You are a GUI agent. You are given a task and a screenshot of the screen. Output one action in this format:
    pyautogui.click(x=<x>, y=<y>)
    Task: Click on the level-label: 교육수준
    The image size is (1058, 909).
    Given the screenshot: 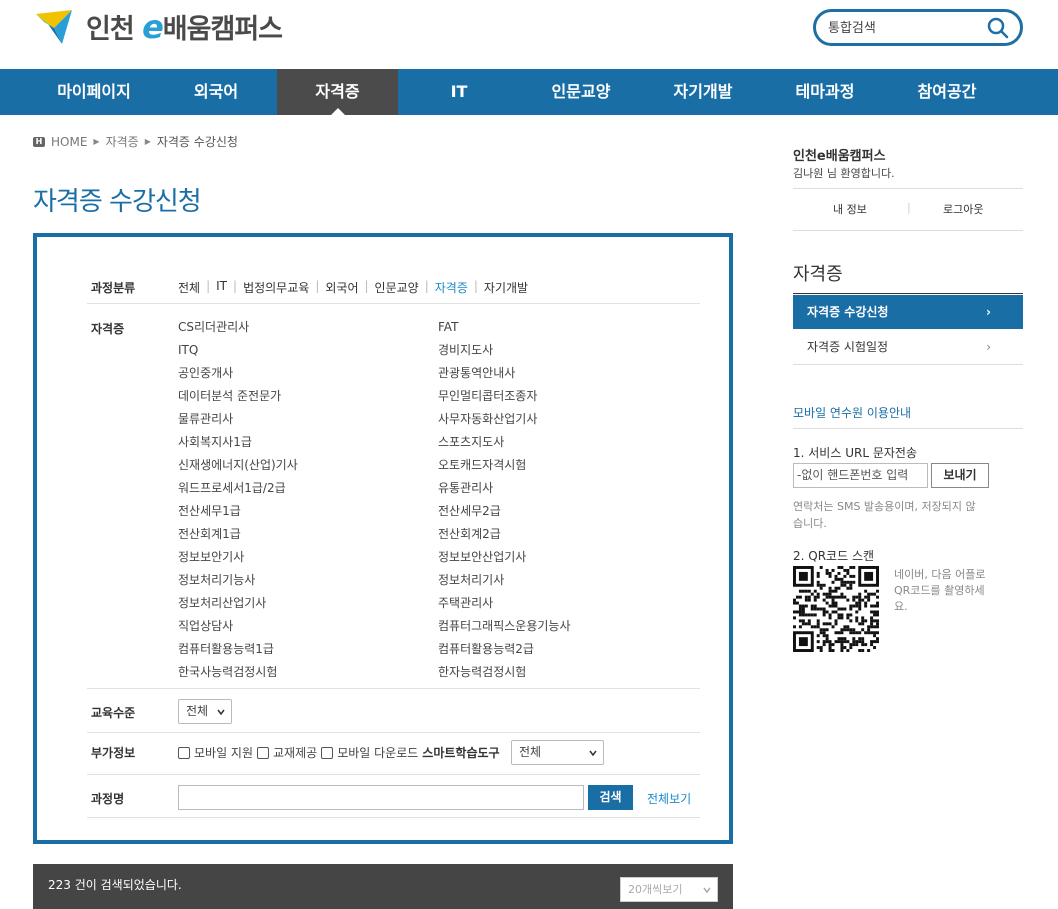 What is the action you would take?
    pyautogui.click(x=113, y=713)
    